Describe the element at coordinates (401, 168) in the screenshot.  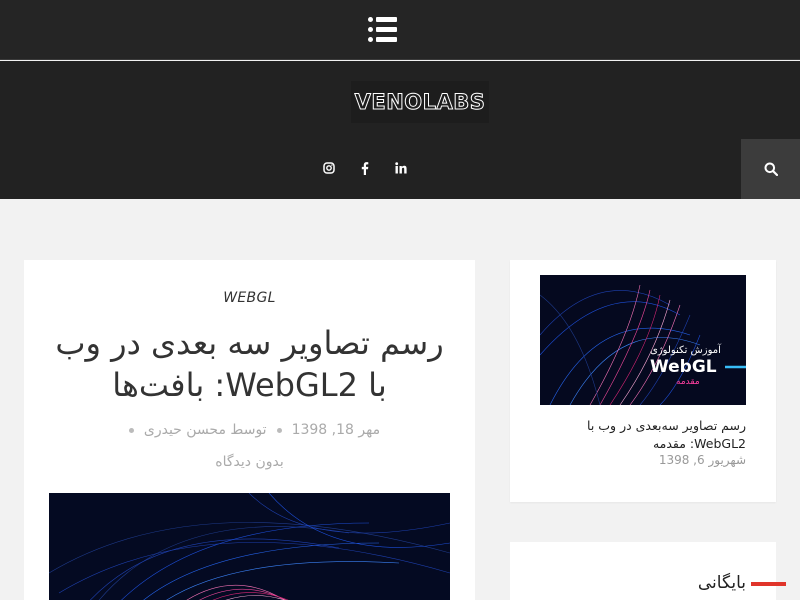
I see `linkedin-icon` at that location.